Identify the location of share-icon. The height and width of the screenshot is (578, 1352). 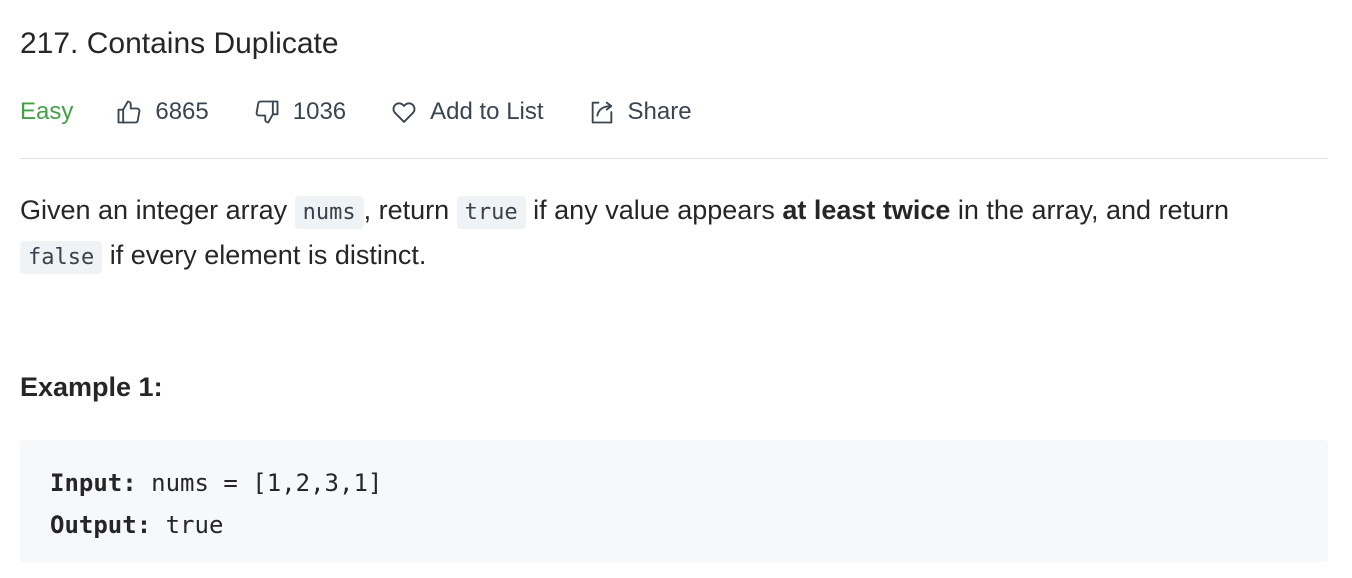
(602, 112).